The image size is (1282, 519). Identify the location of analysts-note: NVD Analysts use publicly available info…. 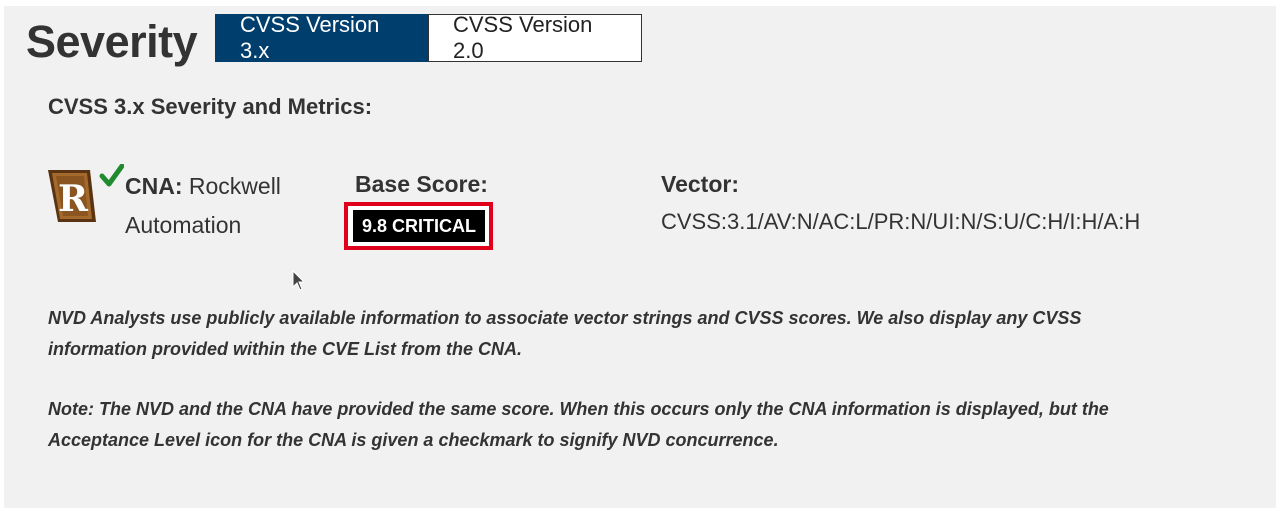
(565, 333).